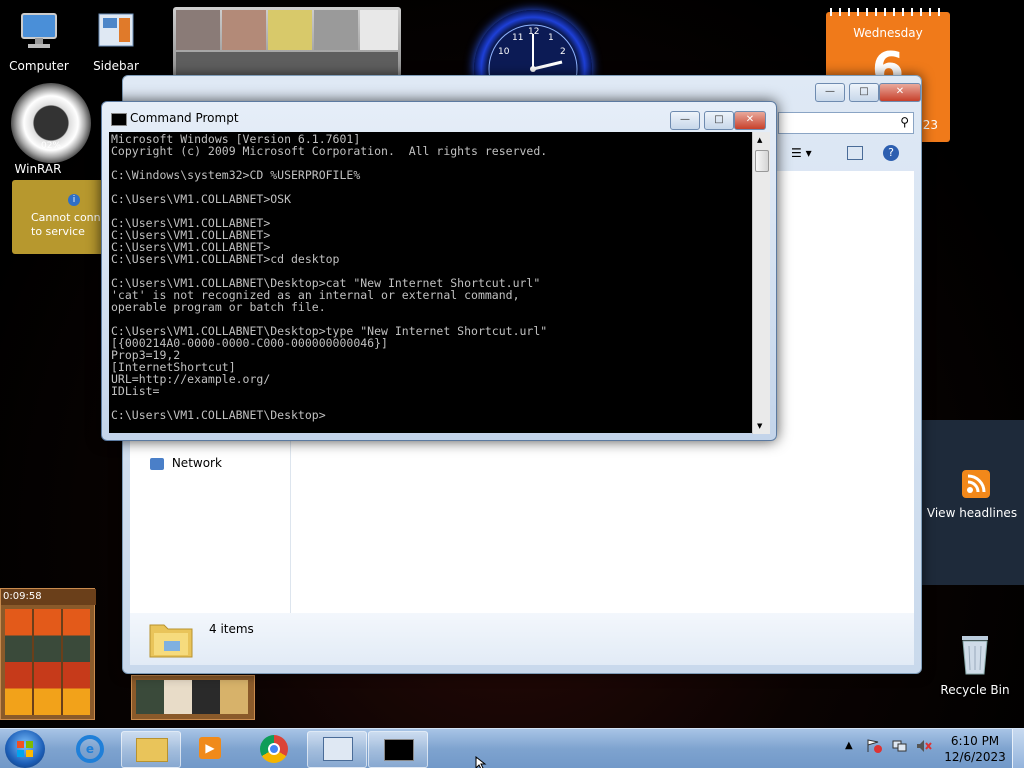  Describe the element at coordinates (218, 415) in the screenshot. I see `console-line: C:\Users\VM1.COLLABNET\Desktop>` at that location.